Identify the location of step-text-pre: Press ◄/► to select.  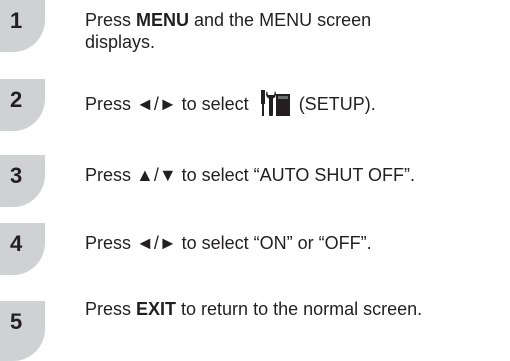
(169, 104).